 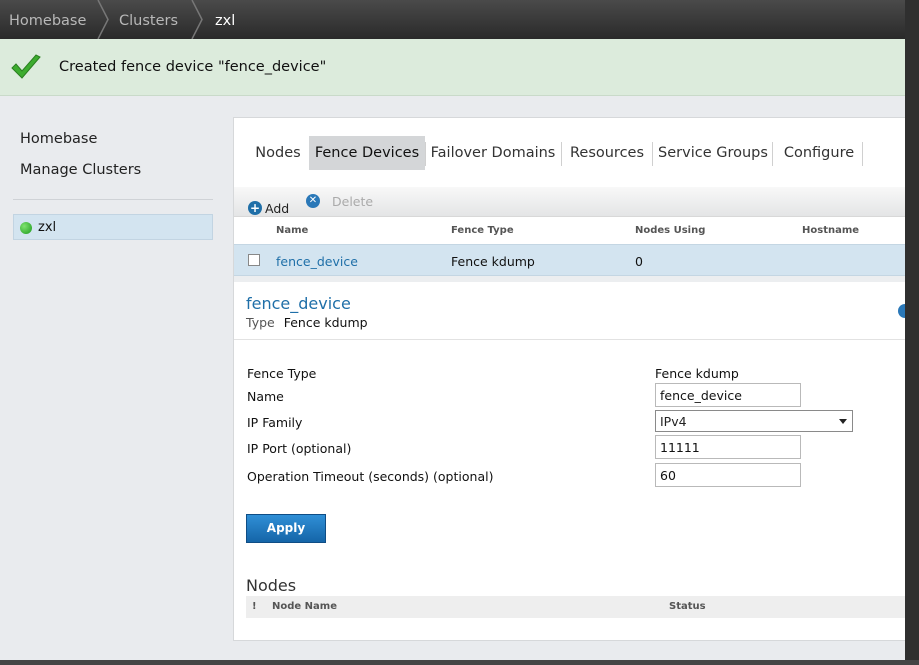 I want to click on nodes-section-title: Nodes, so click(x=271, y=585).